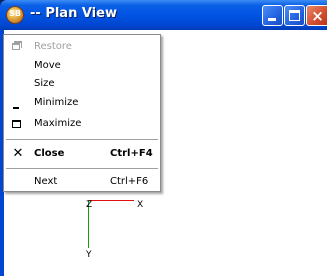 The image size is (327, 276). I want to click on menu-item-close: ✕ Close Ctrl+F4, so click(82, 155).